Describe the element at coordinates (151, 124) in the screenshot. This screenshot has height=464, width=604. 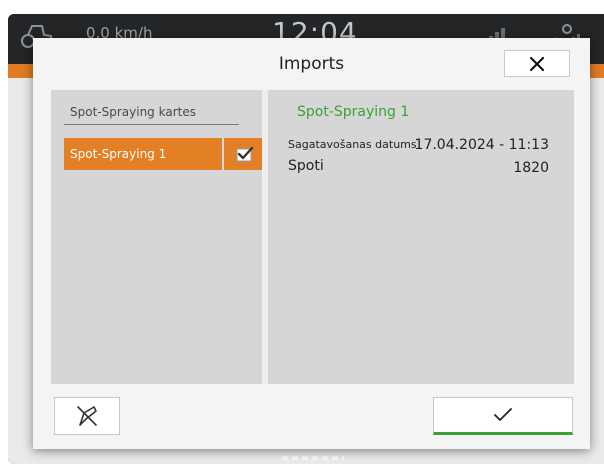
I see `list-heading-divider` at that location.